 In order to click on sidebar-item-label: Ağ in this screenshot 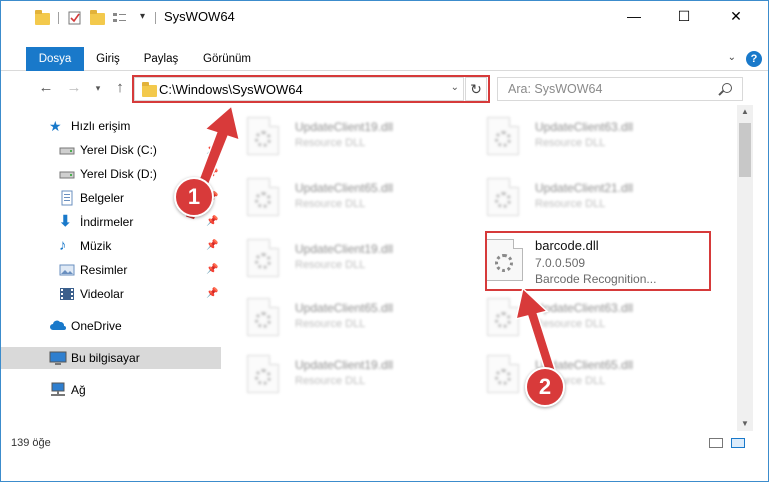, I will do `click(78, 390)`.